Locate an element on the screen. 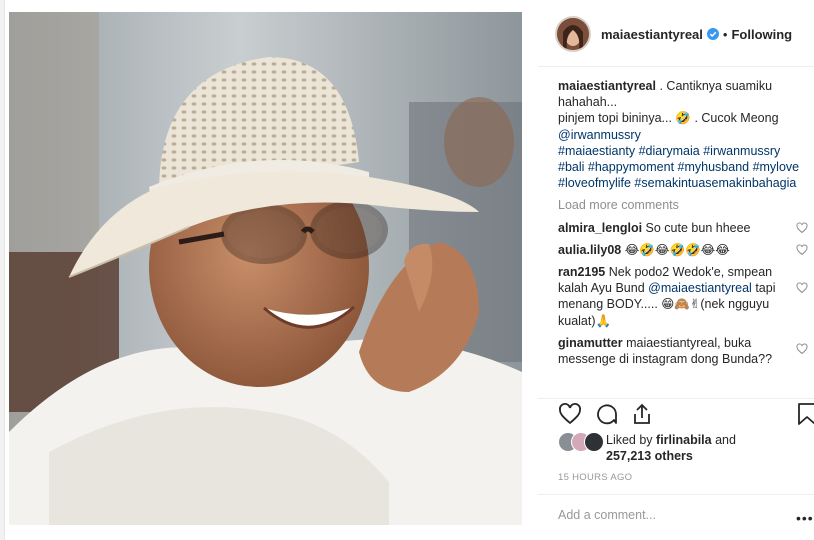  header-divider is located at coordinates (676, 66).